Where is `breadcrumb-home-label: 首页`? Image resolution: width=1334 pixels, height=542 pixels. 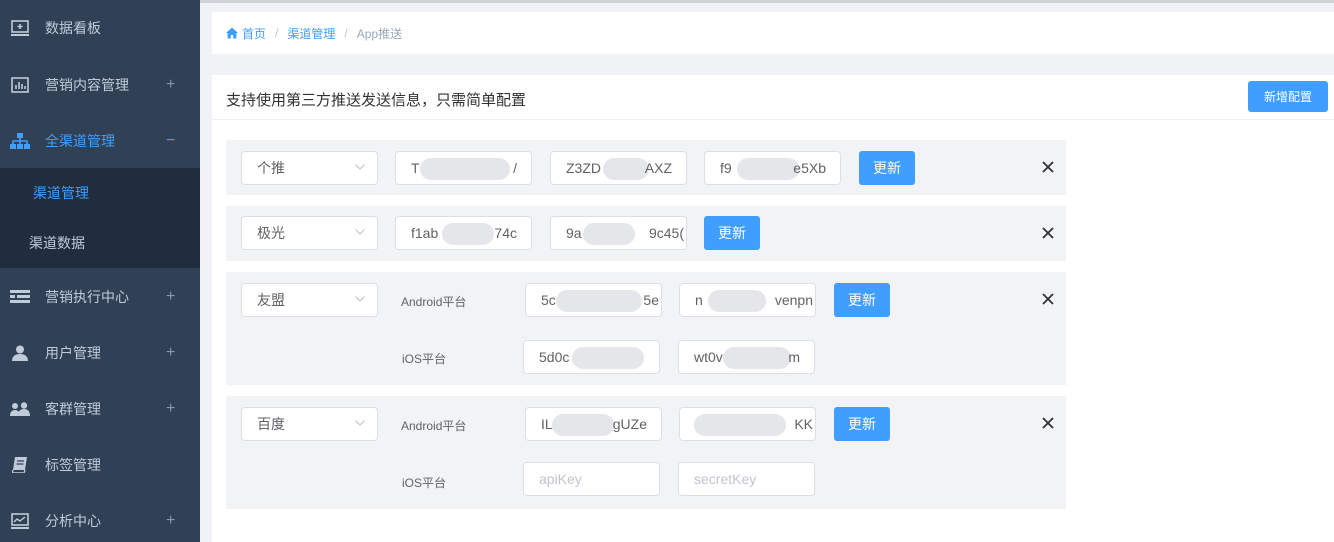
breadcrumb-home-label: 首页 is located at coordinates (254, 33).